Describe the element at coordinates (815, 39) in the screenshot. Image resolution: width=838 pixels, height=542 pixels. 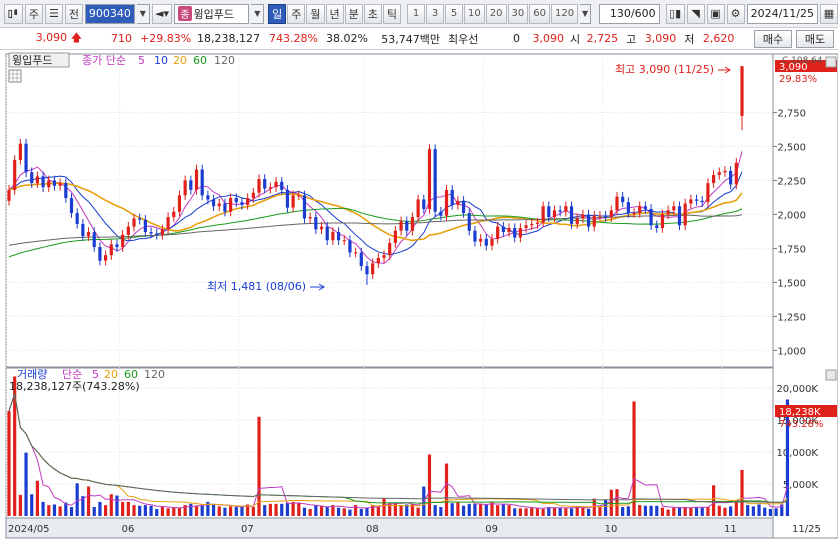
I see `sell-button: 매도` at that location.